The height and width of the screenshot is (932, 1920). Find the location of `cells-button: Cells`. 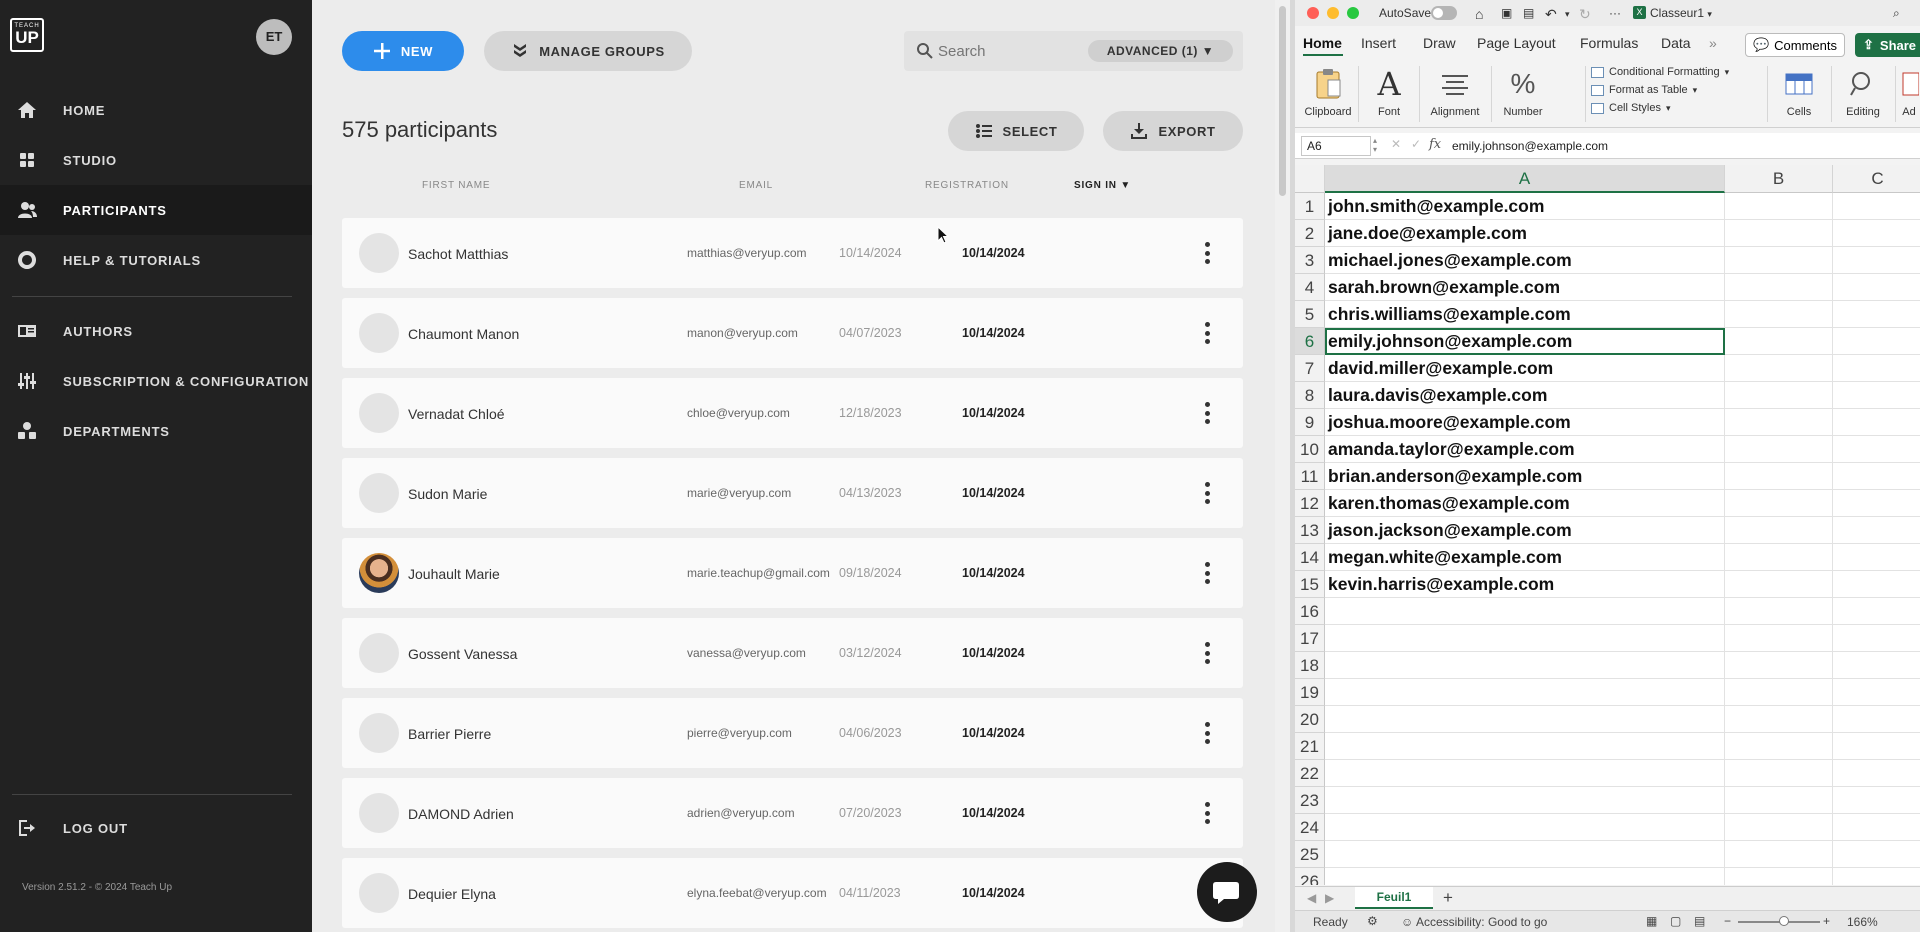

cells-button: Cells is located at coordinates (1799, 91).